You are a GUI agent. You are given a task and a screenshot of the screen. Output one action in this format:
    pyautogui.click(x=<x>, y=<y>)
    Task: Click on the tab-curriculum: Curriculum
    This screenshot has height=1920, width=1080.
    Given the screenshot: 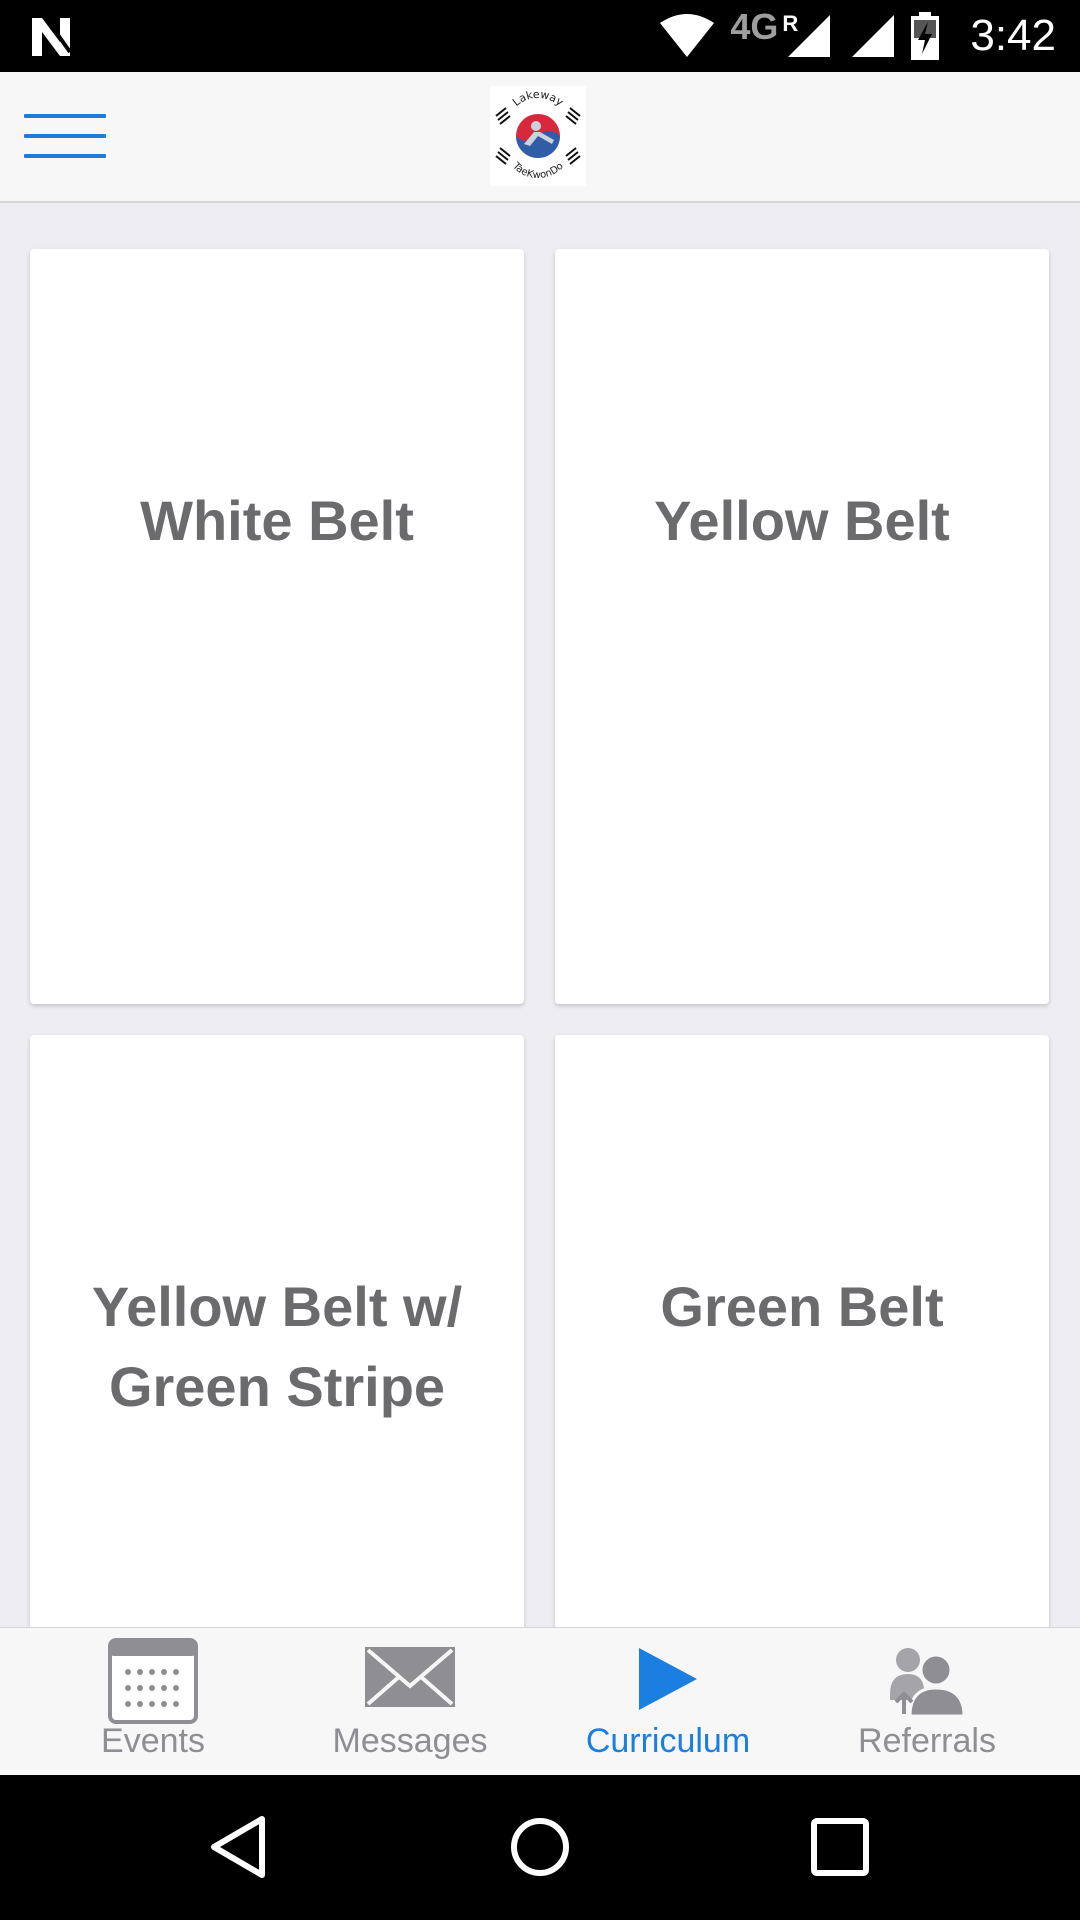 What is the action you would take?
    pyautogui.click(x=668, y=1702)
    